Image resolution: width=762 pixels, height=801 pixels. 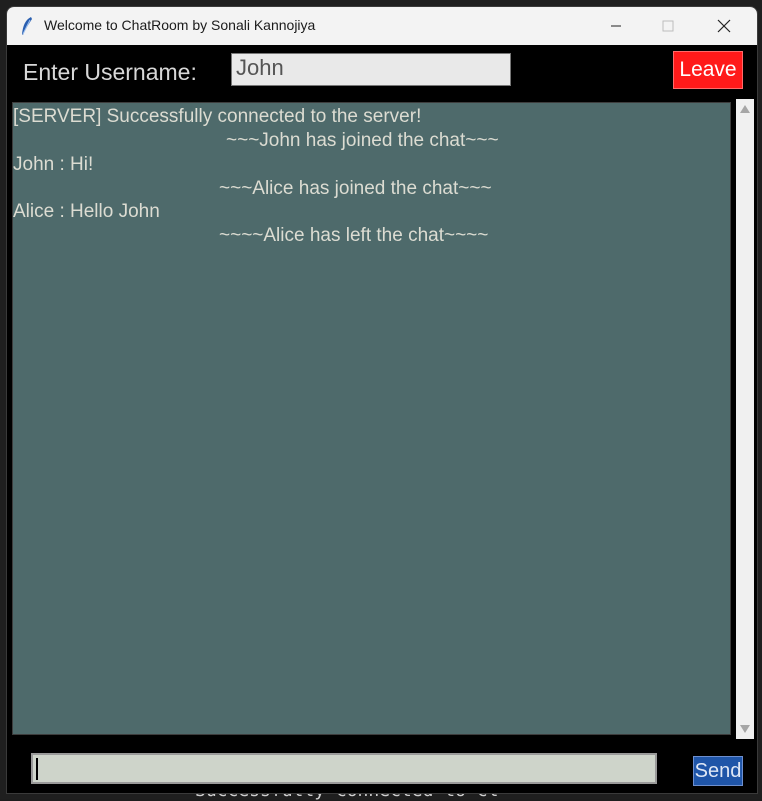 What do you see at coordinates (382, 26) in the screenshot?
I see `title-bar: Welcome to ChatRoom by Sonali Kannojiya` at bounding box center [382, 26].